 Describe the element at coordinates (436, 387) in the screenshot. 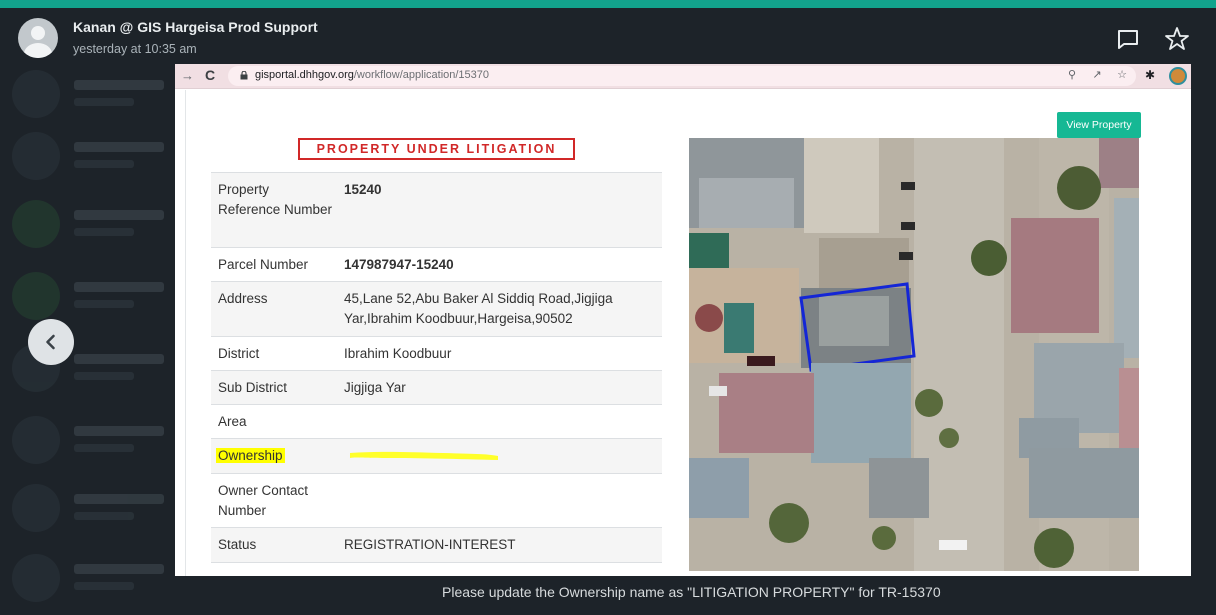

I see `table-row: Sub District Jigjiga Yar` at that location.